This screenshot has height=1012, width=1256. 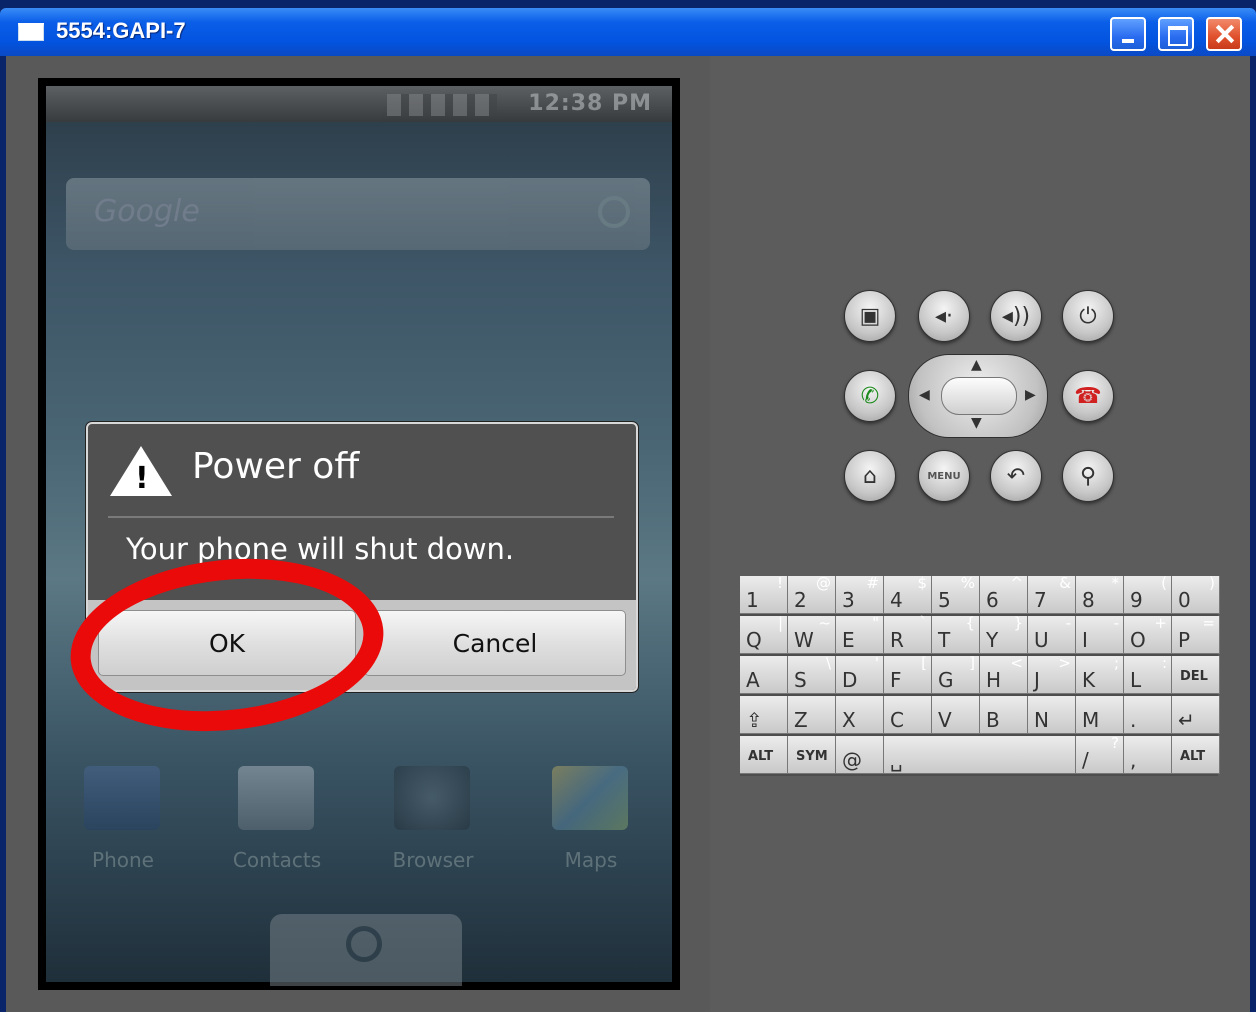 I want to click on dpad-right-icon: ▶, so click(x=1030, y=395).